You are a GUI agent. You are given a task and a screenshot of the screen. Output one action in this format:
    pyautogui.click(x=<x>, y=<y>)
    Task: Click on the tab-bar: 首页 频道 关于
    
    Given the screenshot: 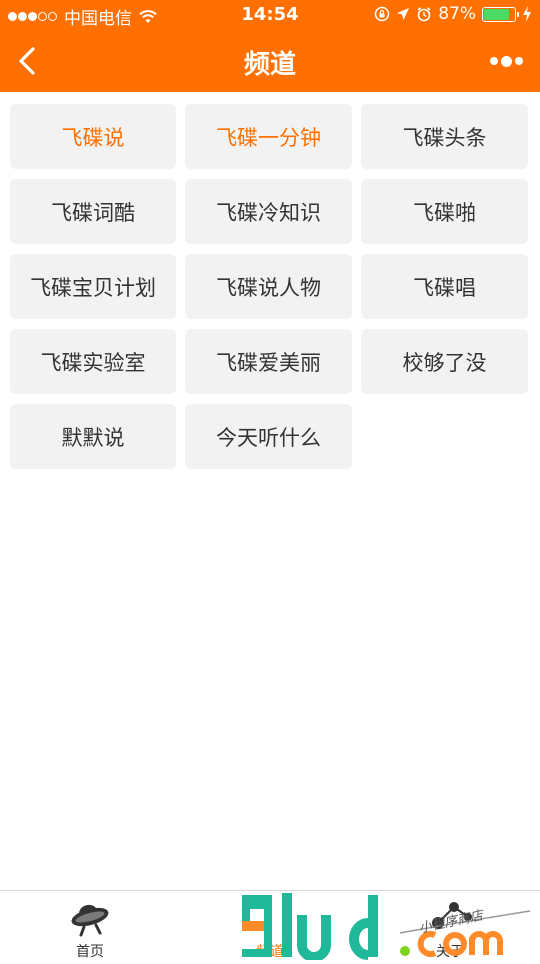 What is the action you would take?
    pyautogui.click(x=270, y=925)
    